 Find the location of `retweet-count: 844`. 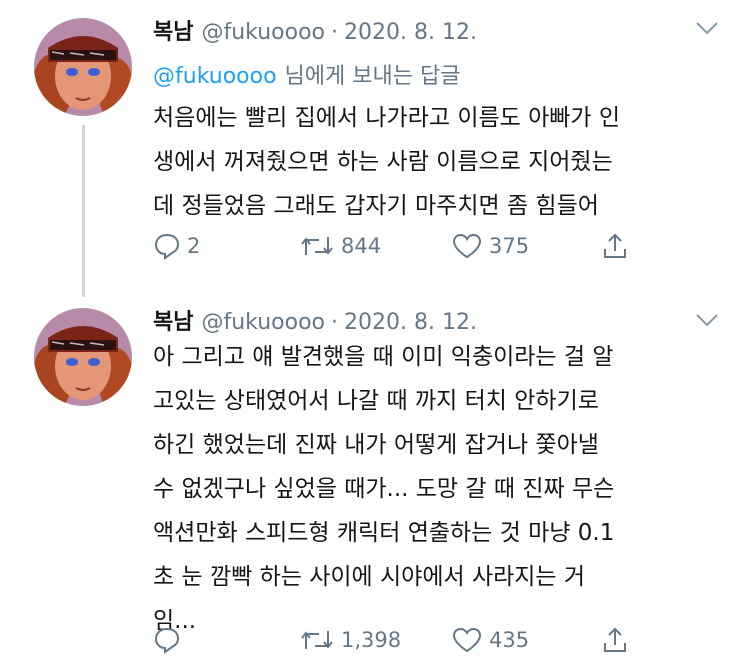

retweet-count: 844 is located at coordinates (361, 246).